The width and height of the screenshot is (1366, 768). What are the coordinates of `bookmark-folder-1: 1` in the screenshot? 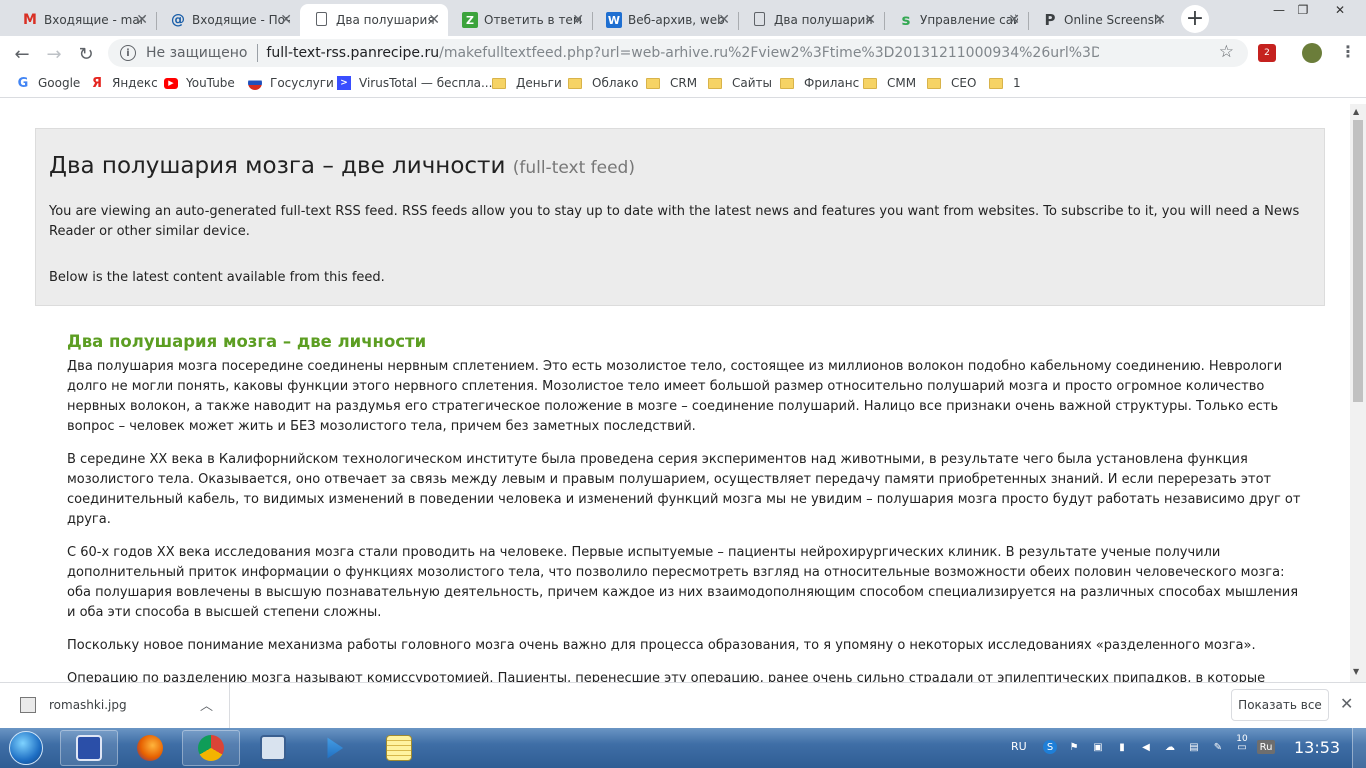 It's located at (1005, 83).